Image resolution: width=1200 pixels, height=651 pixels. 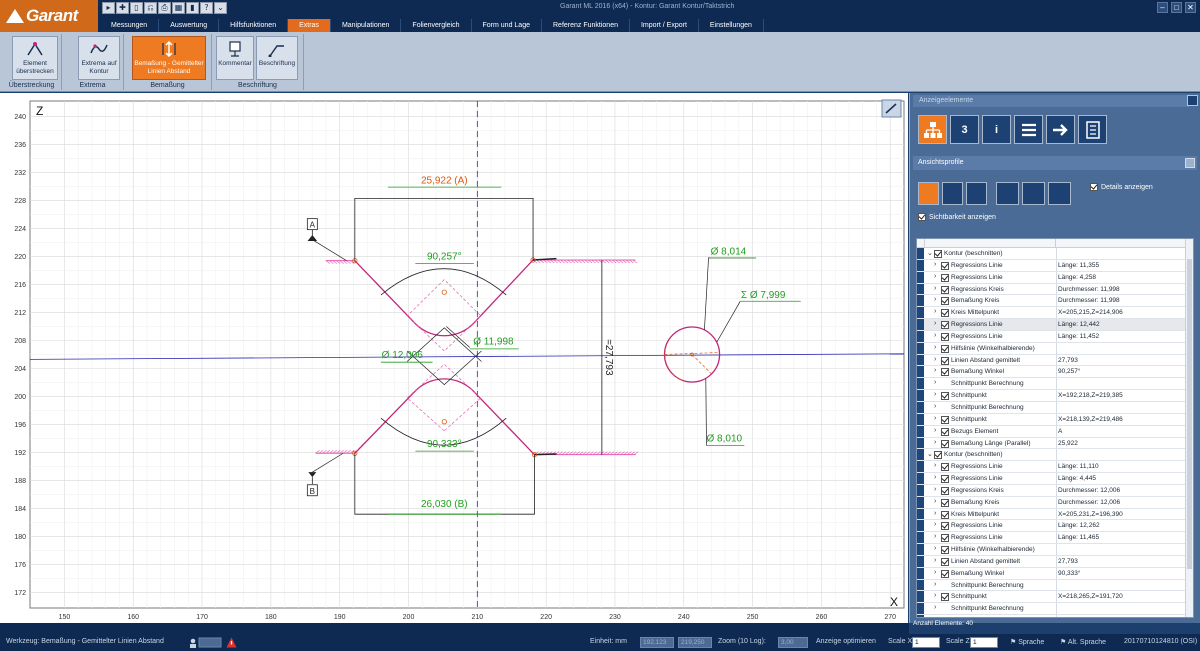 I want to click on search-button, so click(x=1059, y=193).